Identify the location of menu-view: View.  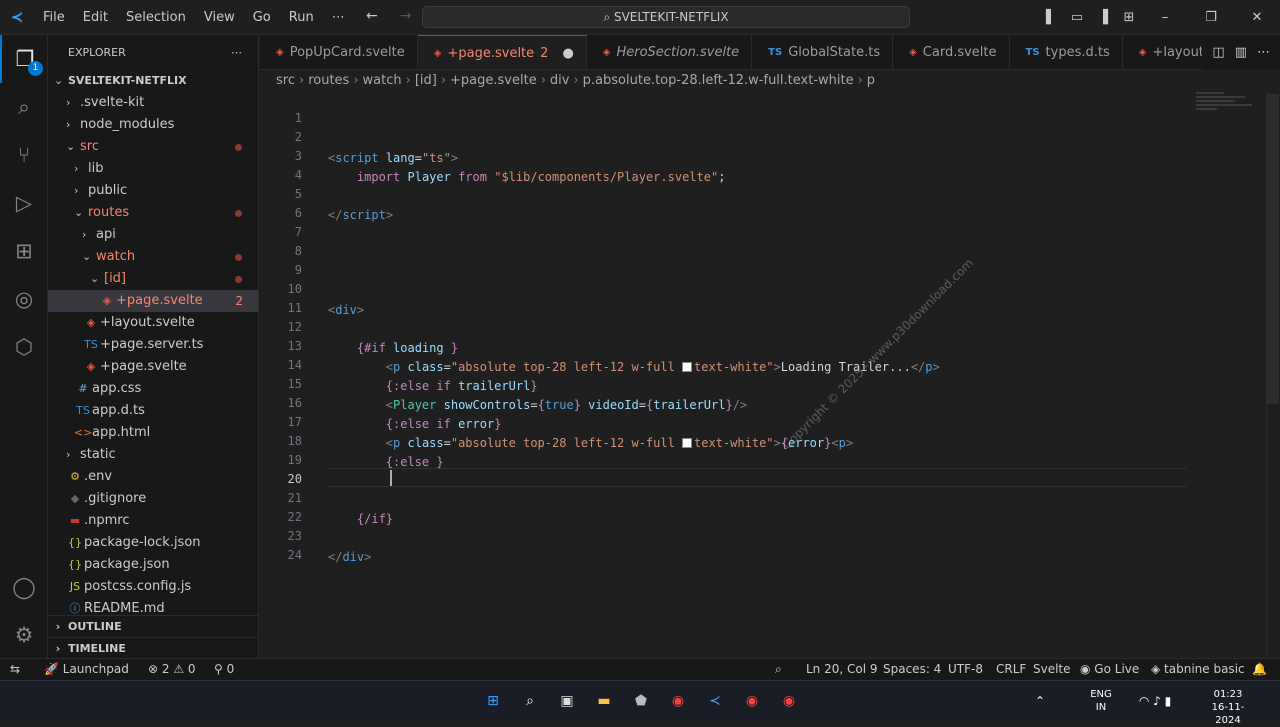
(219, 17).